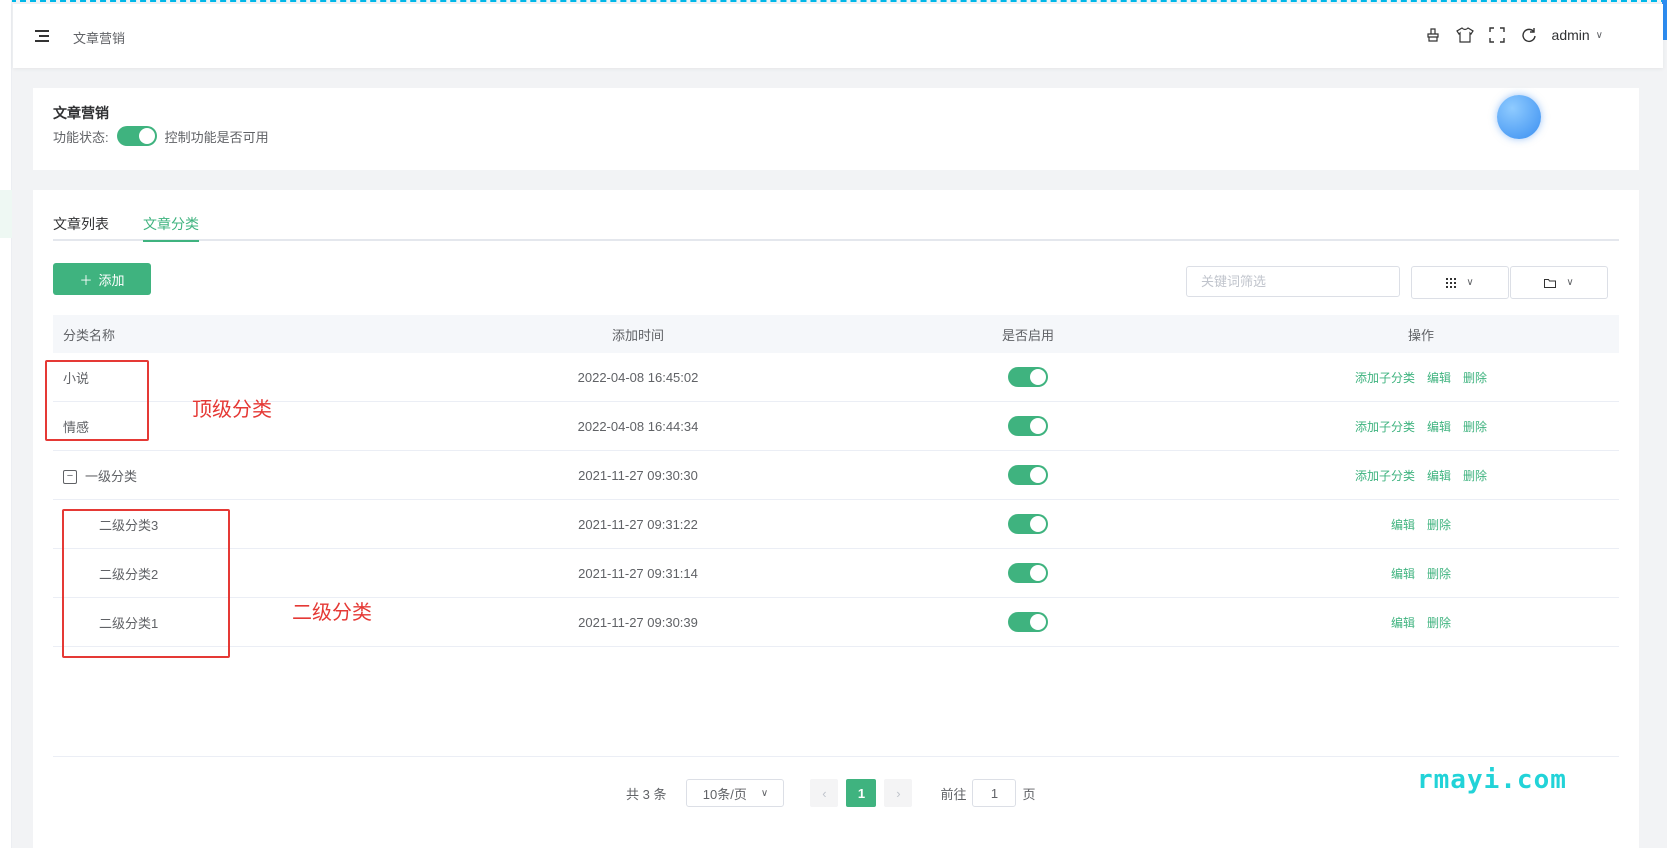 Image resolution: width=1667 pixels, height=848 pixels. I want to click on user-menu: admin ∨, so click(1577, 35).